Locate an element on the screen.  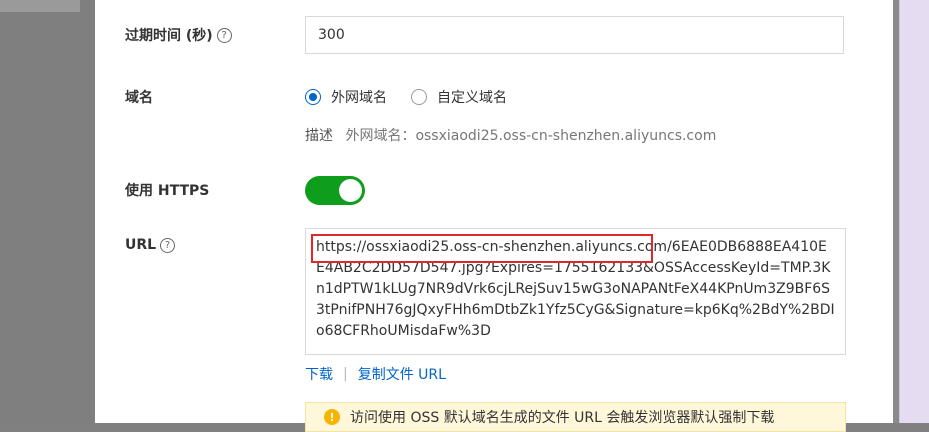
download-link: 下载 is located at coordinates (319, 374).